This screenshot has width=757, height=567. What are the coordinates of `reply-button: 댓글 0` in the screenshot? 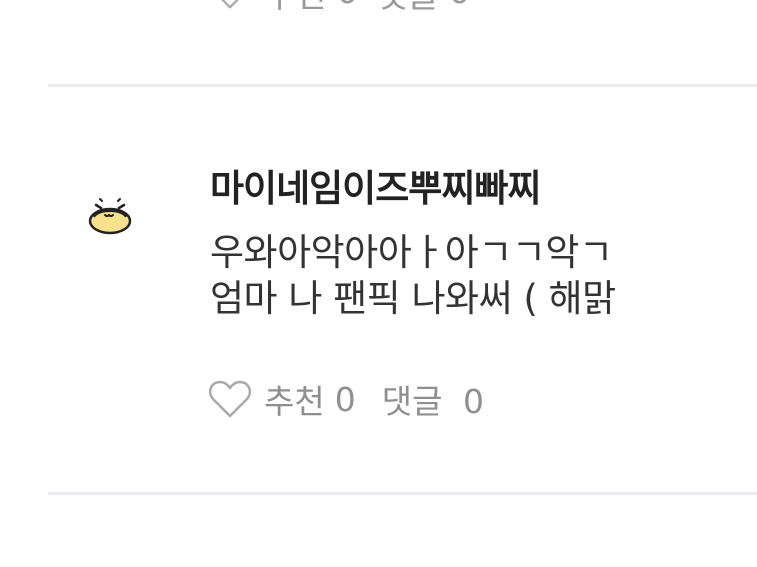 It's located at (433, 399).